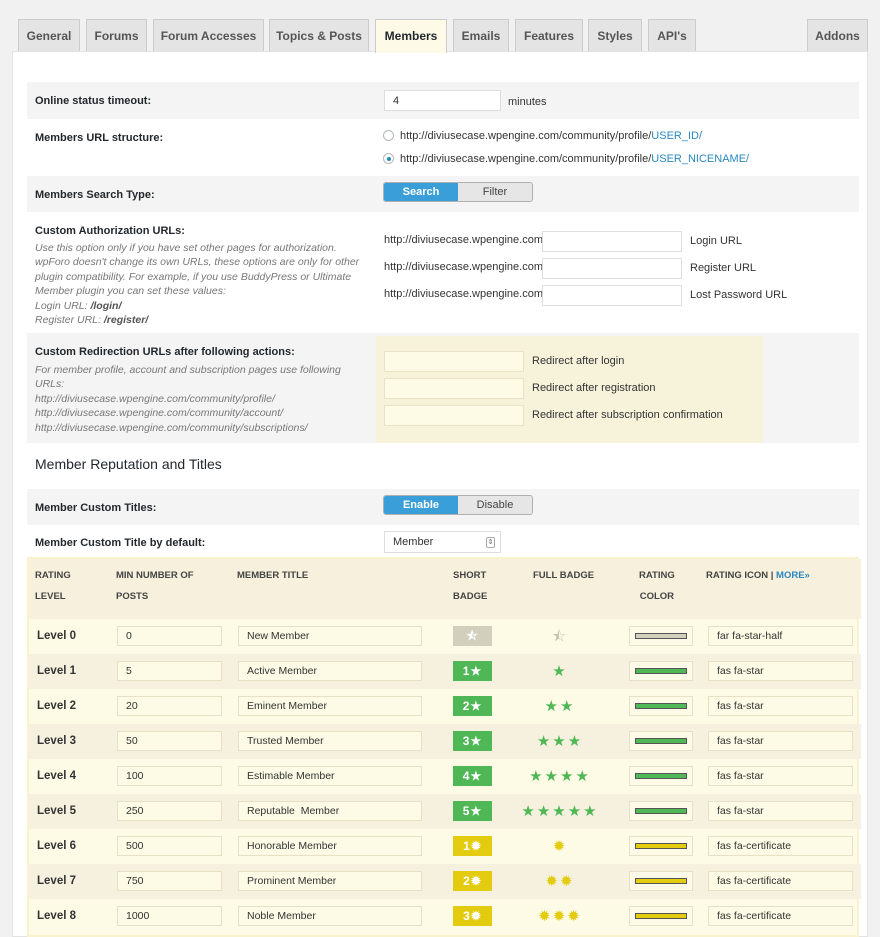 The width and height of the screenshot is (880, 937). I want to click on login-url-input, so click(612, 241).